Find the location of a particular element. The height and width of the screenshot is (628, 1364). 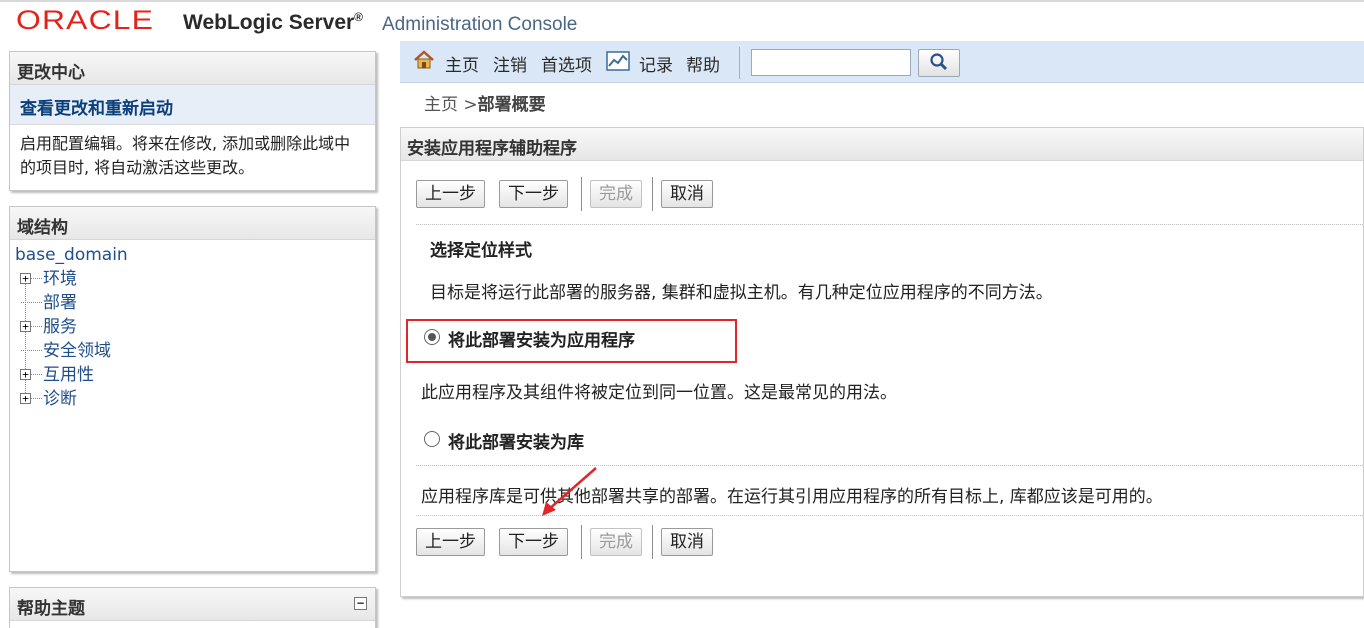

annotation-arrow-icon is located at coordinates (569, 491).